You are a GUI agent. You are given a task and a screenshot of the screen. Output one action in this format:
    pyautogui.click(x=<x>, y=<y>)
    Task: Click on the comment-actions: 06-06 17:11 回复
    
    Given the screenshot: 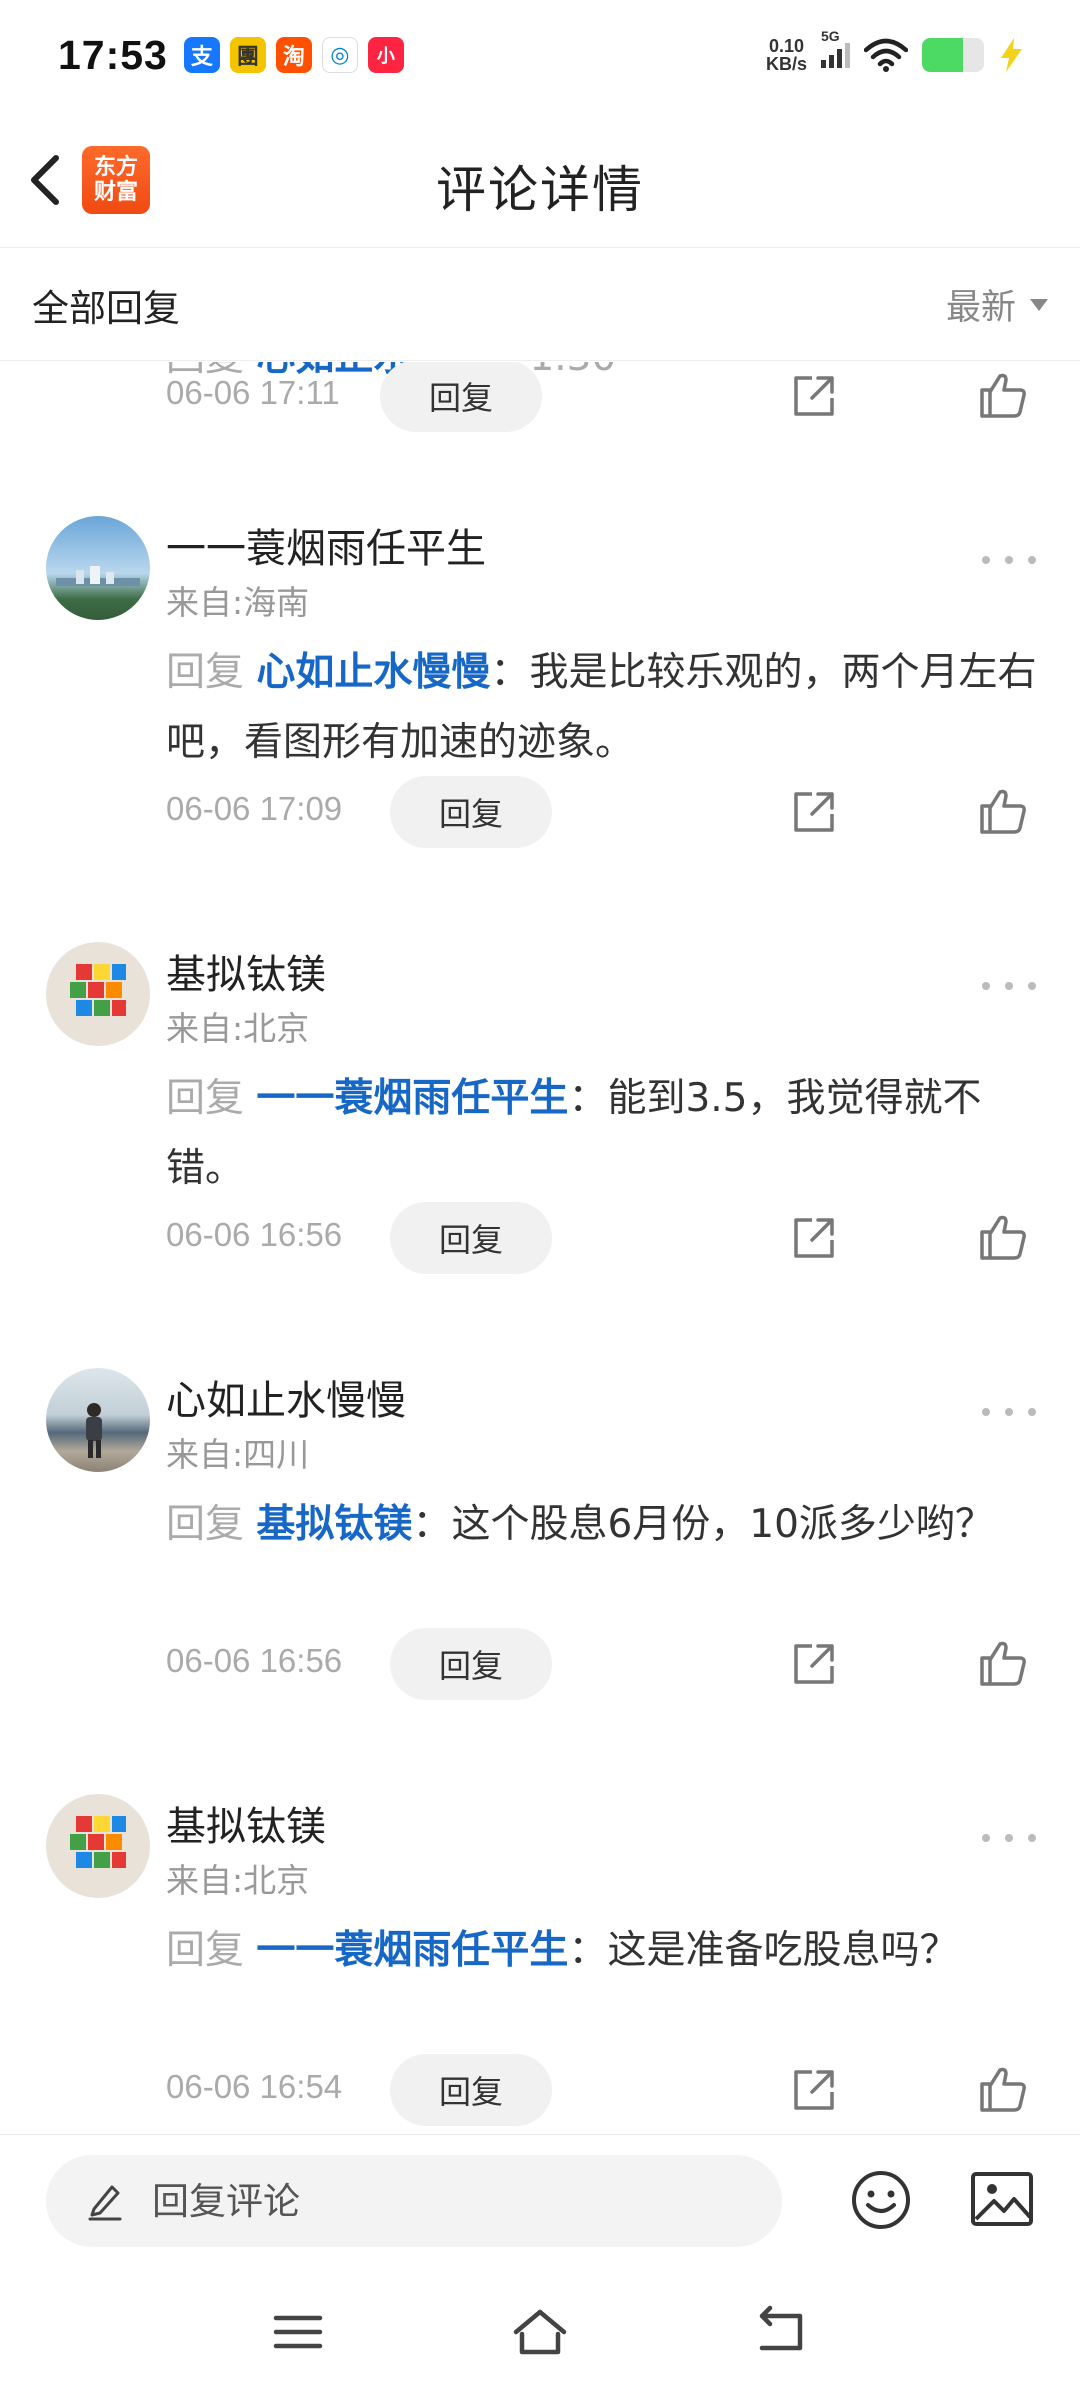 What is the action you would take?
    pyautogui.click(x=540, y=397)
    